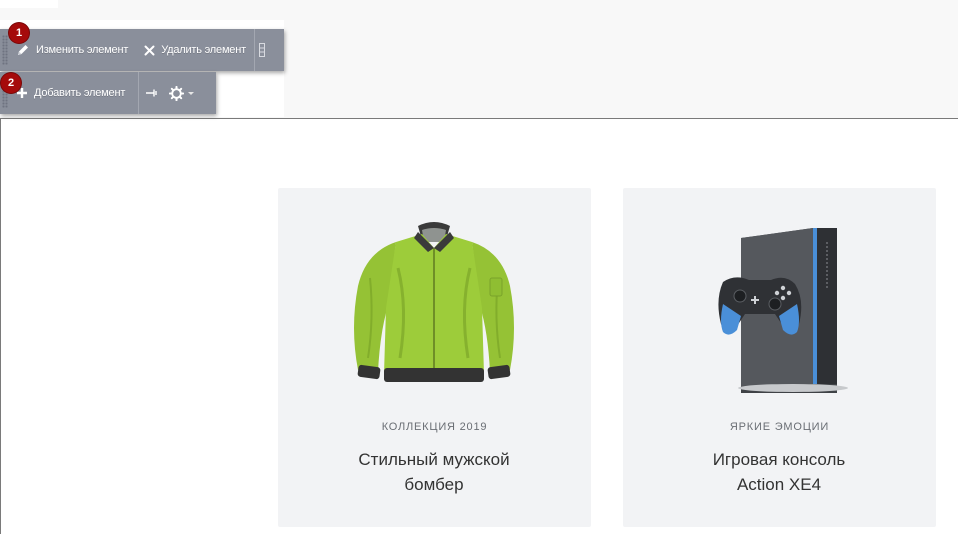 This screenshot has height=534, width=958. I want to click on gear-icon, so click(176, 93).